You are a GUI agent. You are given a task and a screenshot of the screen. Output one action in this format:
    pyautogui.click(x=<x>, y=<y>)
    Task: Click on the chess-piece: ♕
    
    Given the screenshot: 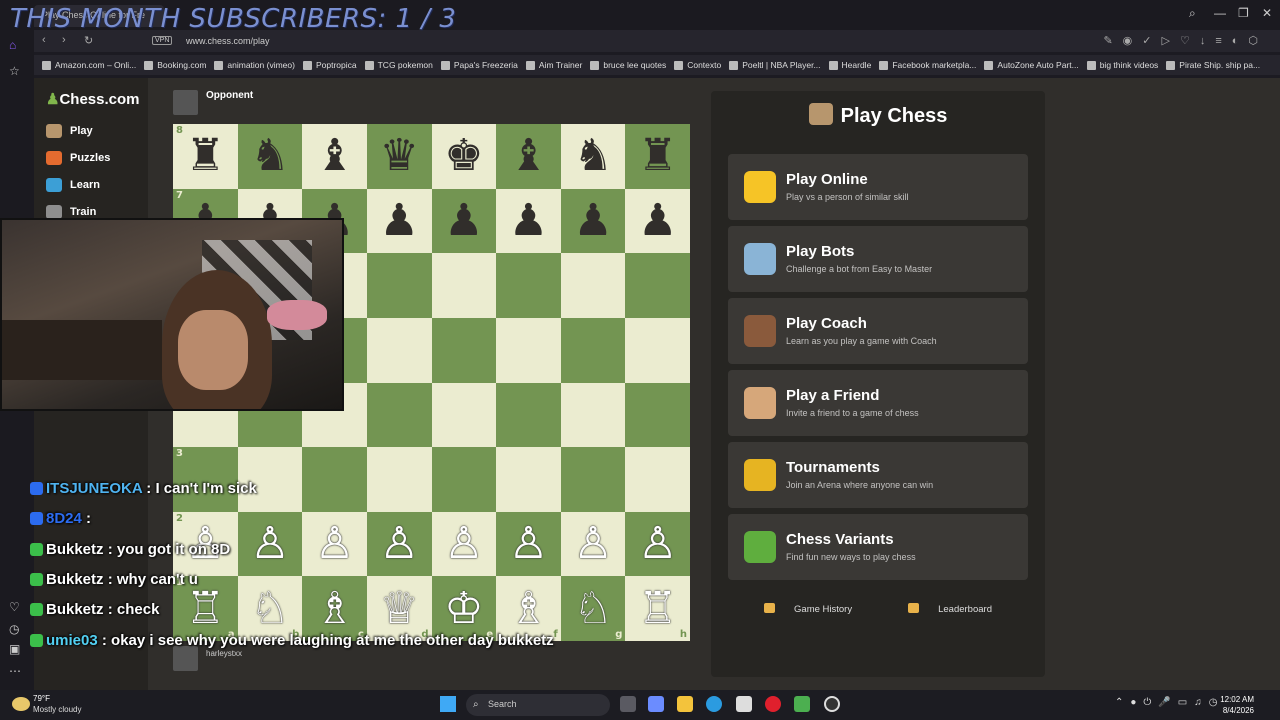 What is the action you would take?
    pyautogui.click(x=398, y=608)
    